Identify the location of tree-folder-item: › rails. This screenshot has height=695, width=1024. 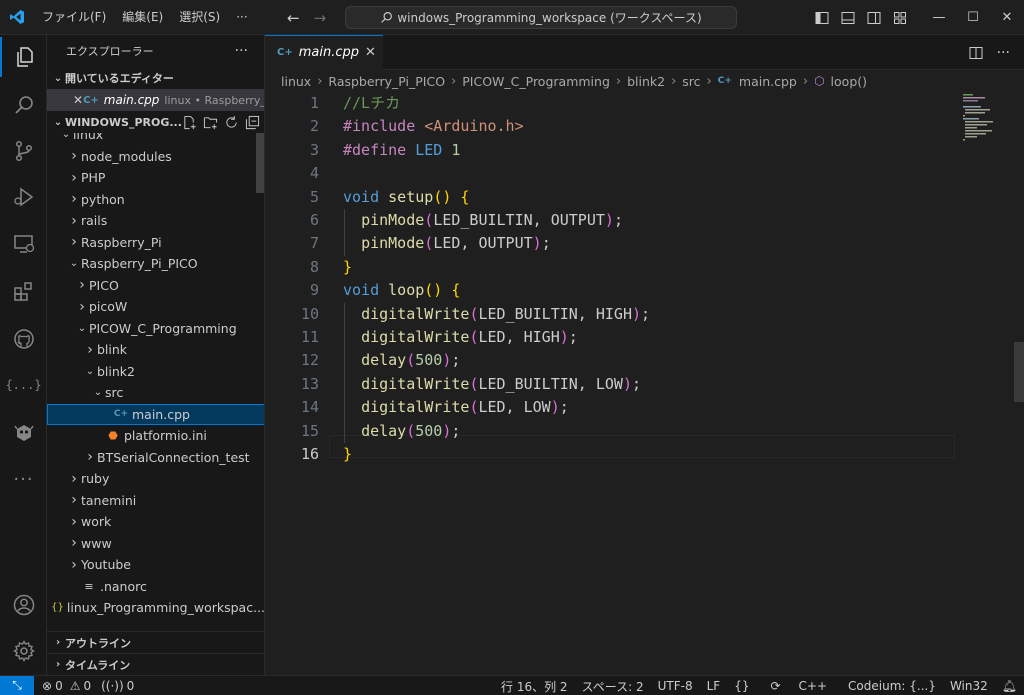
(155, 221).